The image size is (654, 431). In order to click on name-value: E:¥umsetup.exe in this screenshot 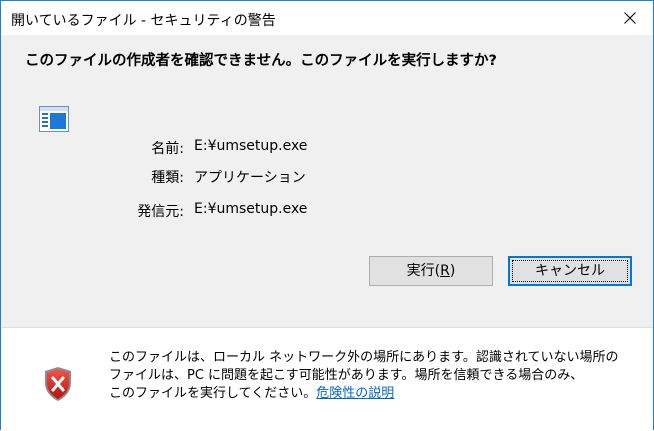, I will do `click(251, 146)`.